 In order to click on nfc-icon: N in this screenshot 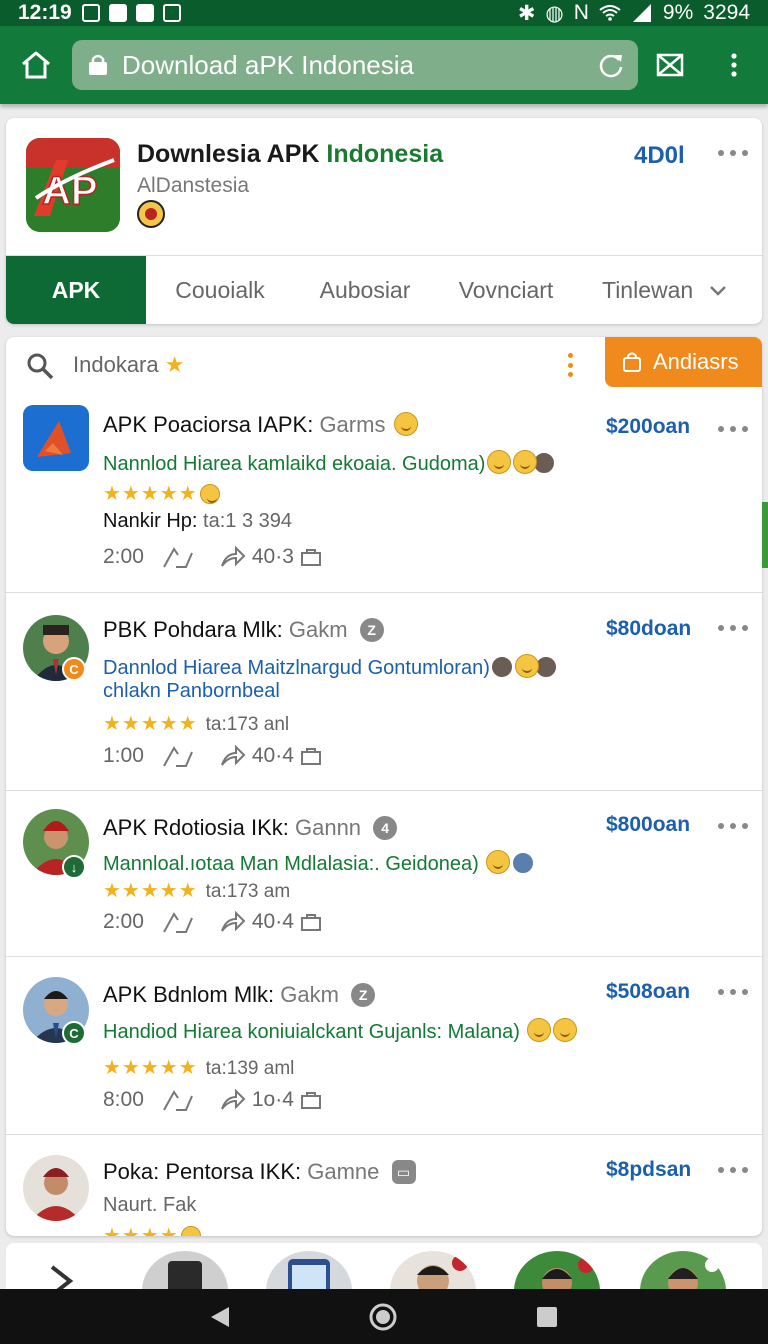, I will do `click(581, 12)`.